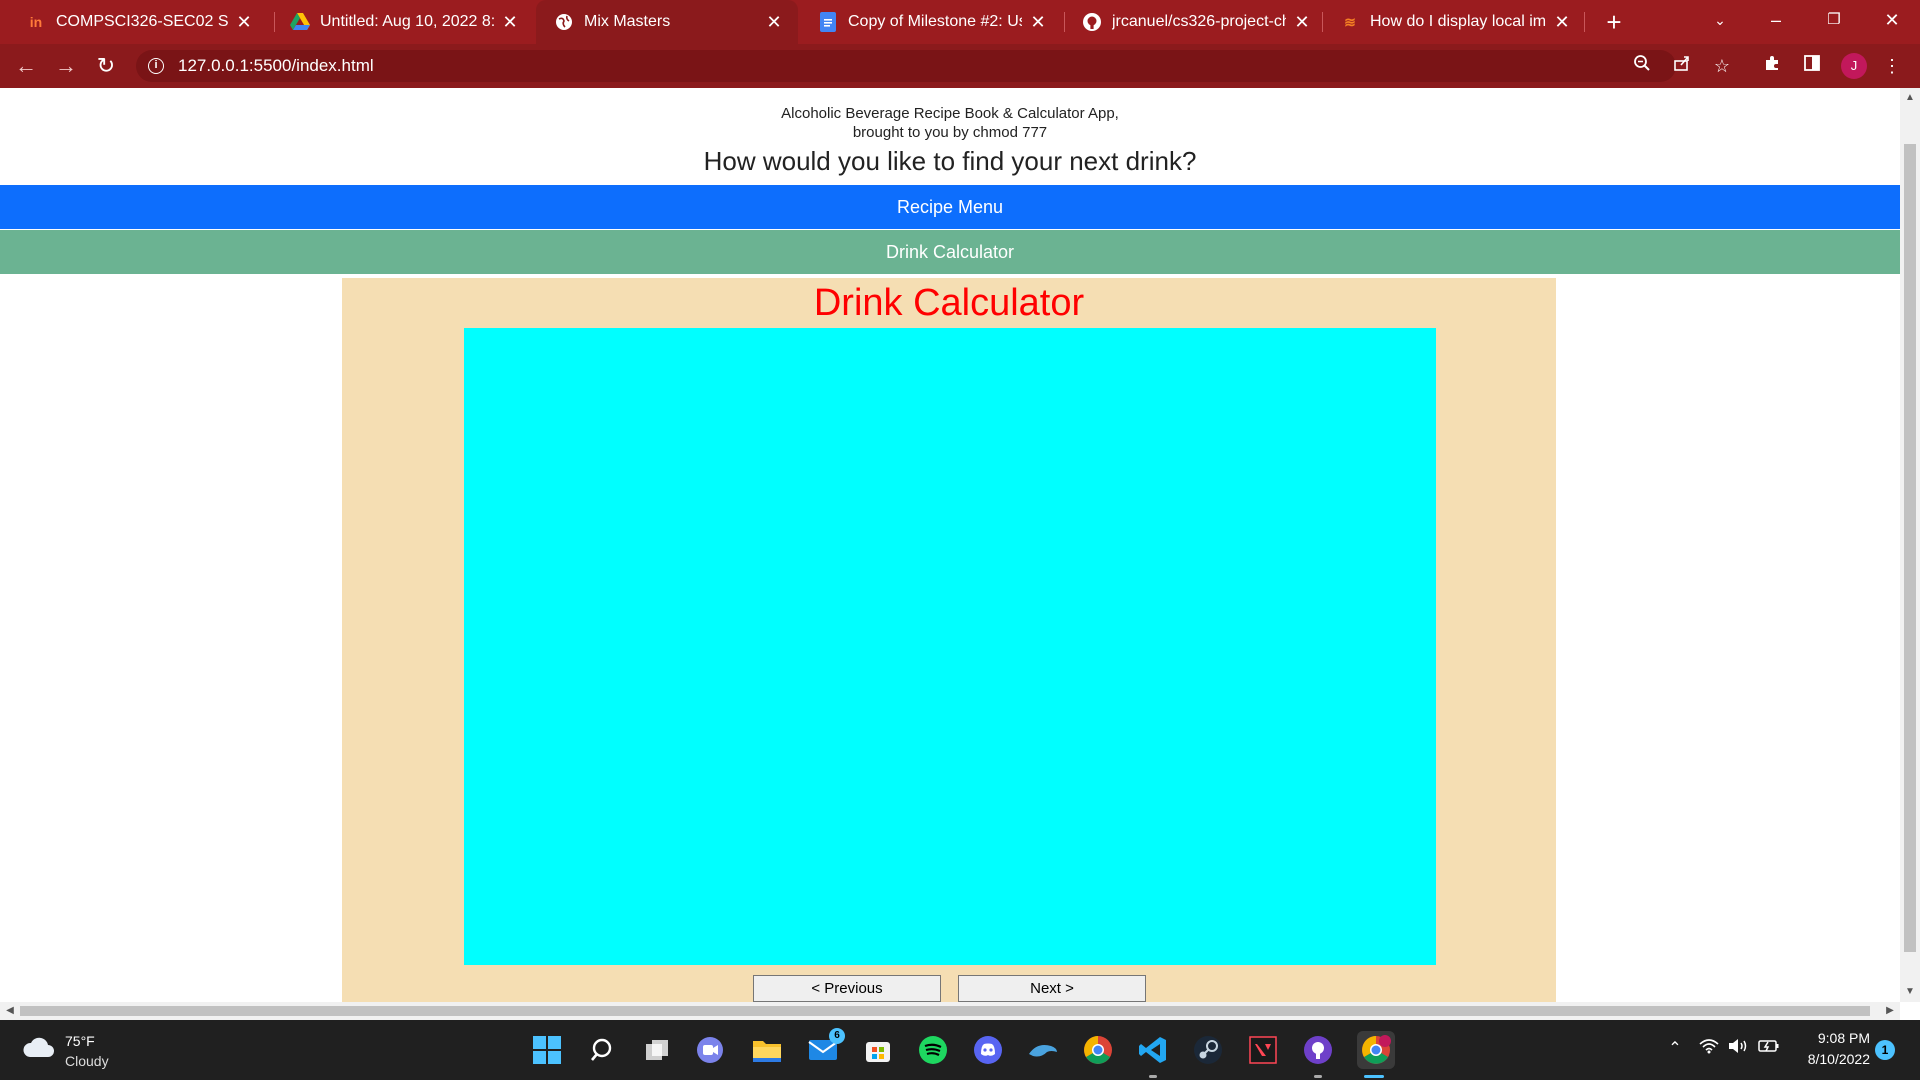  I want to click on task-view-icon, so click(657, 1050).